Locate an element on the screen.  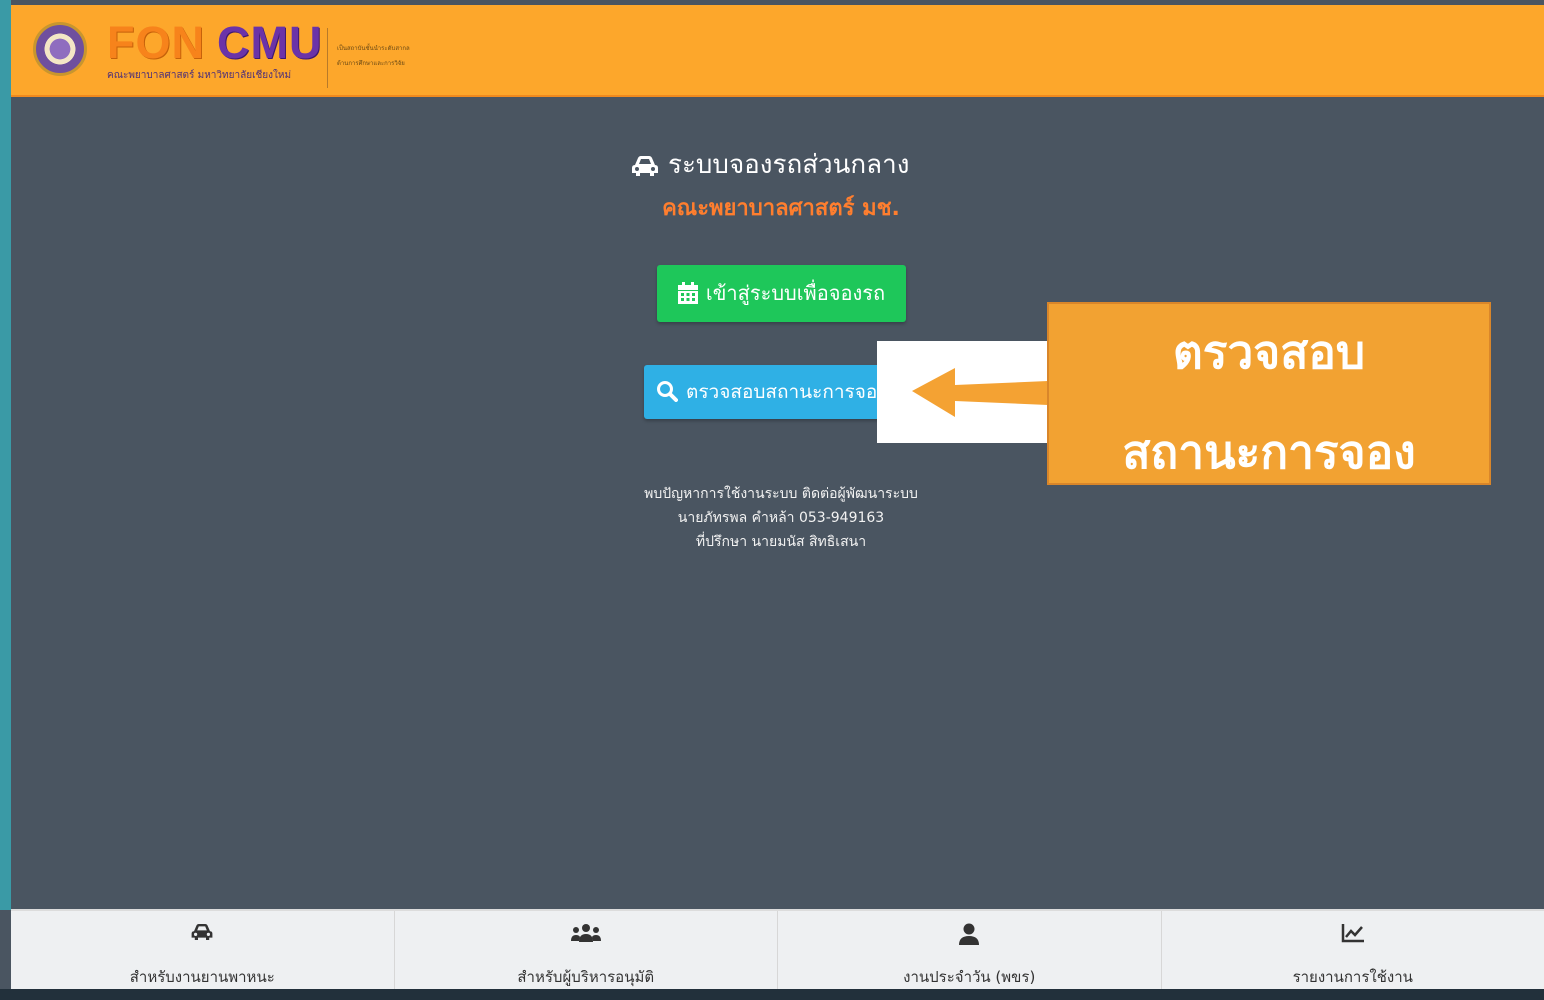
book-car-button-label: เข้าสู่ระบบเพื่อจองรถ is located at coordinates (795, 293).